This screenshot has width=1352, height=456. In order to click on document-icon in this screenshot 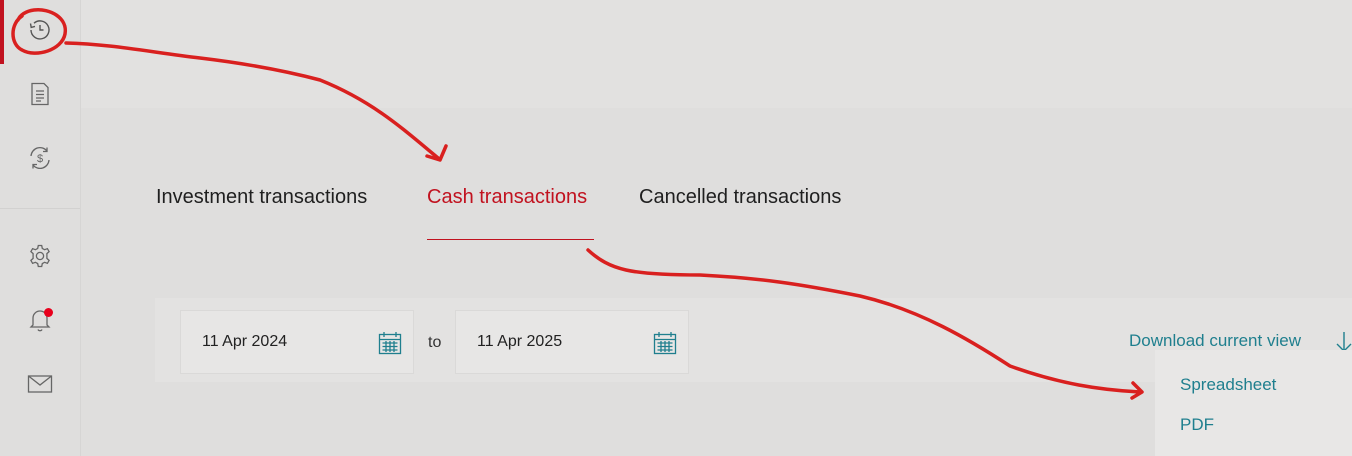, I will do `click(40, 96)`.